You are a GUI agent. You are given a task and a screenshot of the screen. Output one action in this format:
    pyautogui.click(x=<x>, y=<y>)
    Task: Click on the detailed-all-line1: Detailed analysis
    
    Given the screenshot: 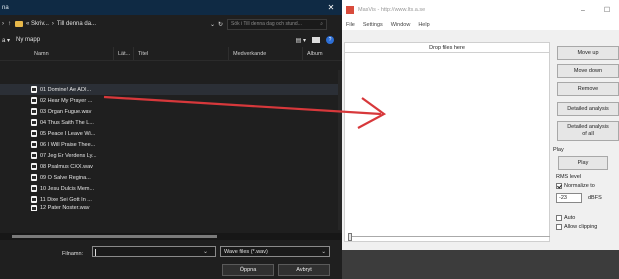 What is the action you would take?
    pyautogui.click(x=588, y=127)
    